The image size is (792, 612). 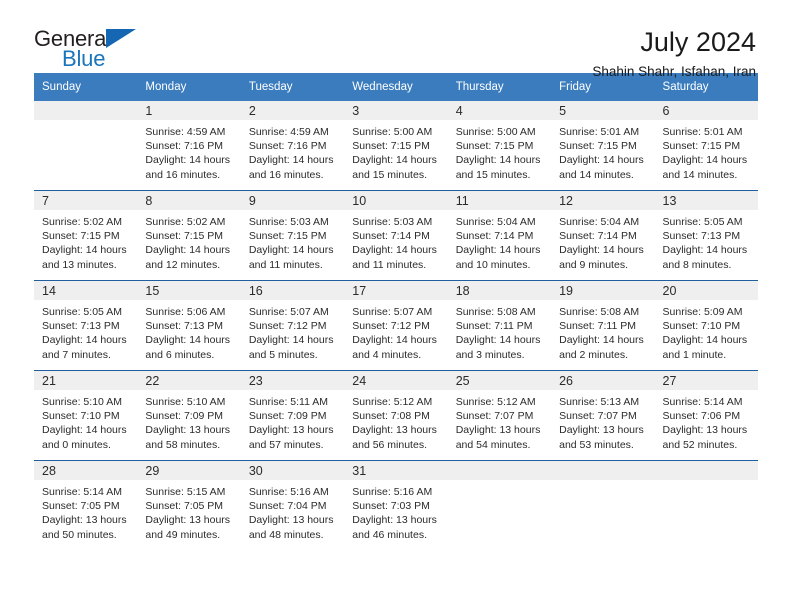 What do you see at coordinates (599, 402) in the screenshot?
I see `sunrise-text: Sunrise: 5:13 AM` at bounding box center [599, 402].